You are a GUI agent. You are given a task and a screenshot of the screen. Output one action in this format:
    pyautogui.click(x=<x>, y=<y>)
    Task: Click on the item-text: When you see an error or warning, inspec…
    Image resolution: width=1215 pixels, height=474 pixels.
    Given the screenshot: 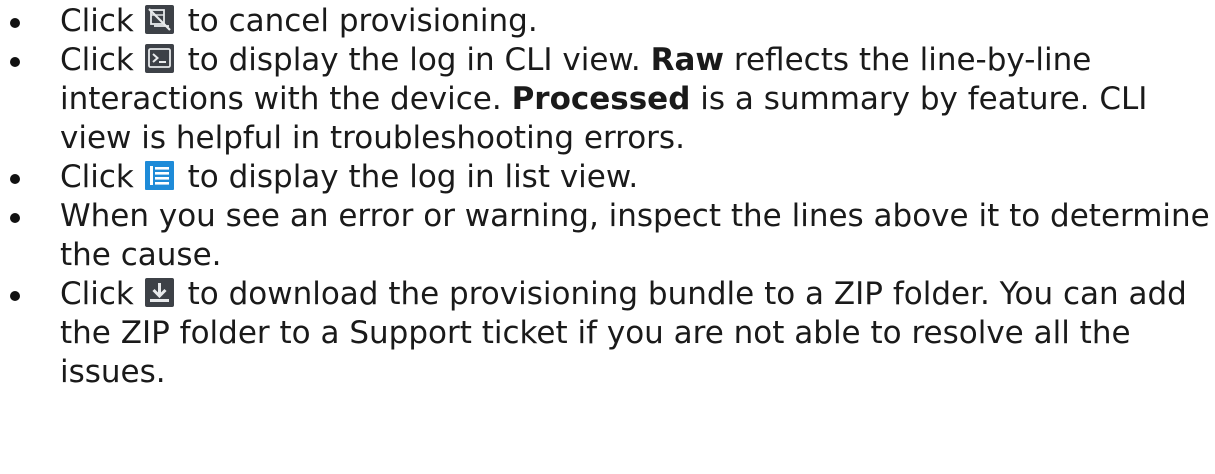 What is the action you would take?
    pyautogui.click(x=635, y=235)
    